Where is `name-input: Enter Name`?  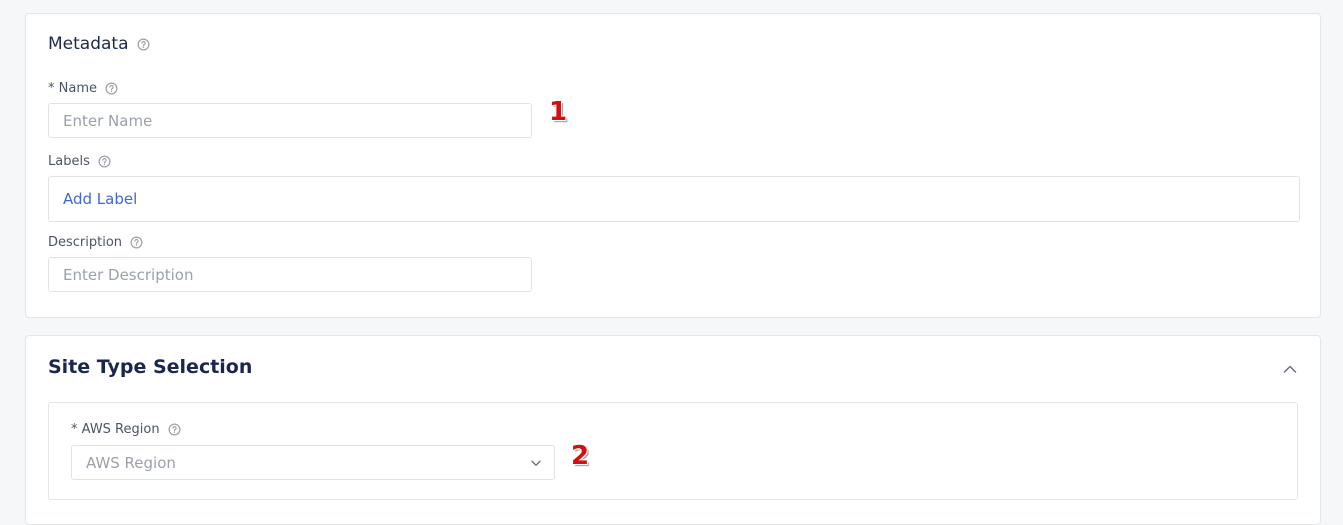 name-input: Enter Name is located at coordinates (290, 120).